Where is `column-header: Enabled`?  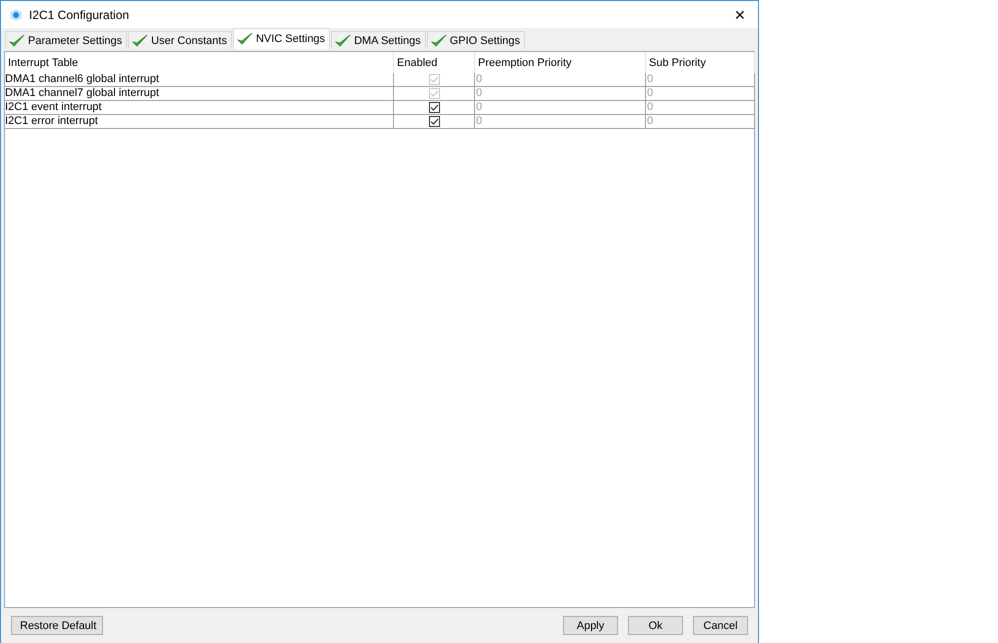 column-header: Enabled is located at coordinates (434, 62).